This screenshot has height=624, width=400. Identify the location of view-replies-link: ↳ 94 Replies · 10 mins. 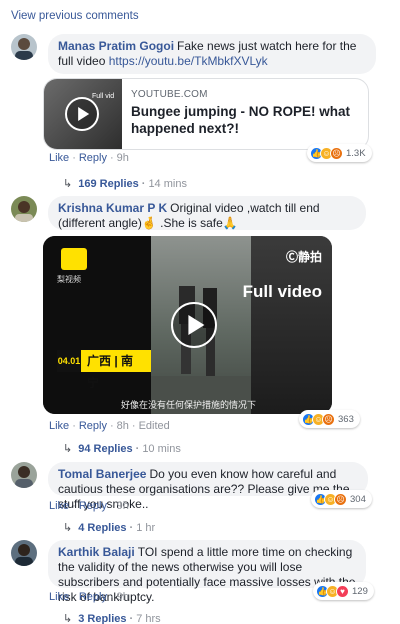
(122, 448).